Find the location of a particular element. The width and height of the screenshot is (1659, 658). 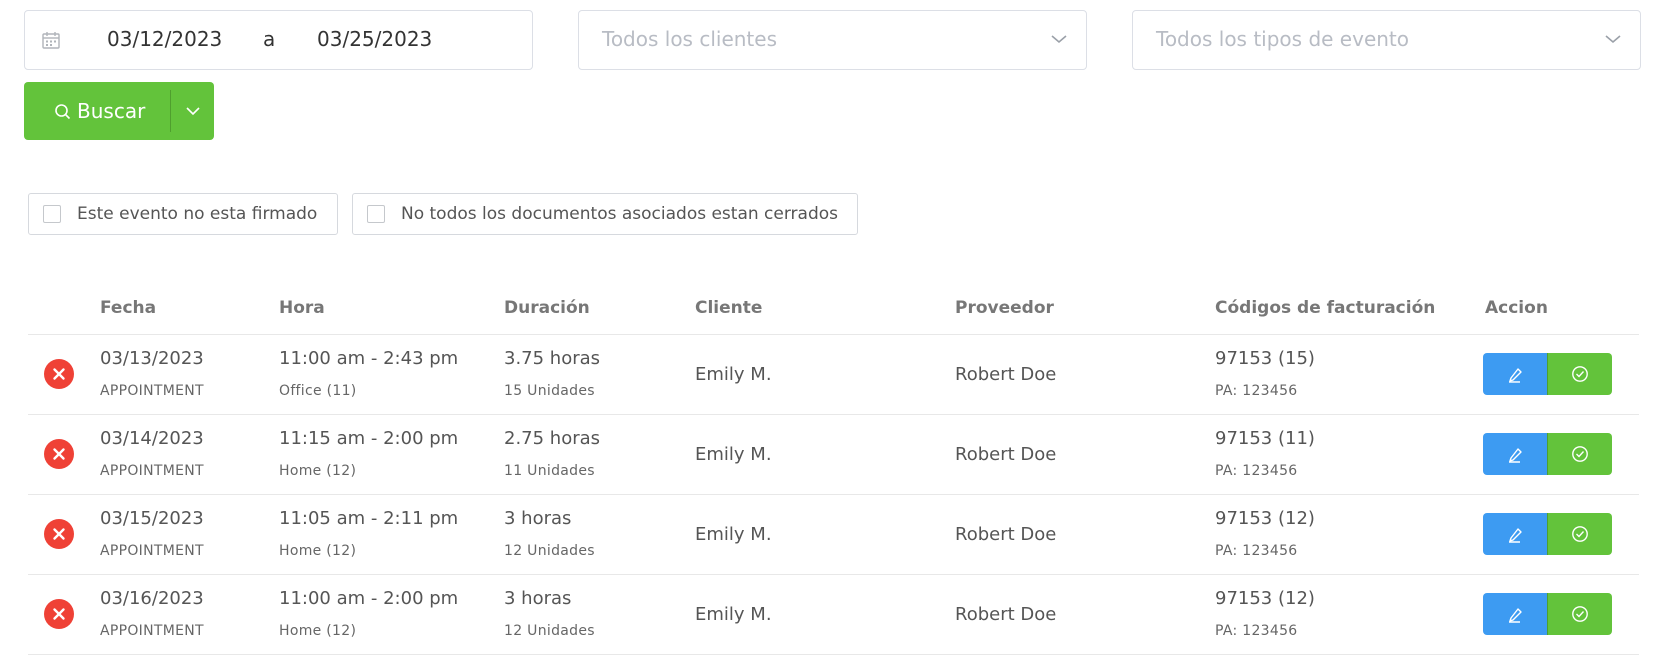

column-header-cliente: Cliente is located at coordinates (728, 308).